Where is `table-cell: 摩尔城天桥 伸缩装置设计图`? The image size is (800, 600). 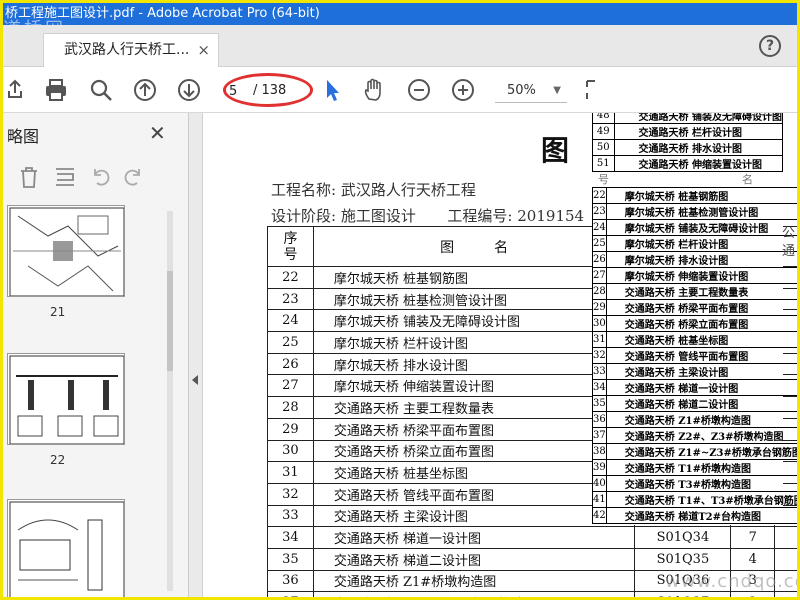 table-cell: 摩尔城天桥 伸缩装置设计图 is located at coordinates (474, 386).